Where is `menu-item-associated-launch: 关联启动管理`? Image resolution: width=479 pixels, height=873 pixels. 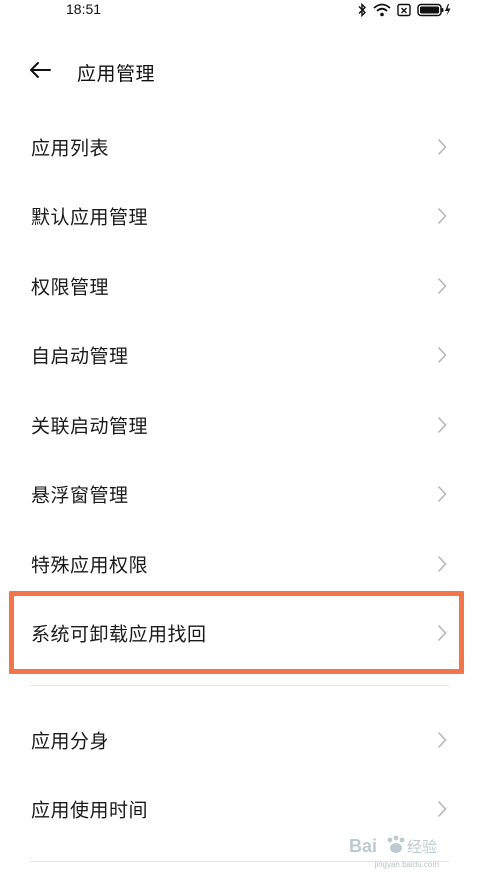 menu-item-associated-launch: 关联启动管理 is located at coordinates (239, 425).